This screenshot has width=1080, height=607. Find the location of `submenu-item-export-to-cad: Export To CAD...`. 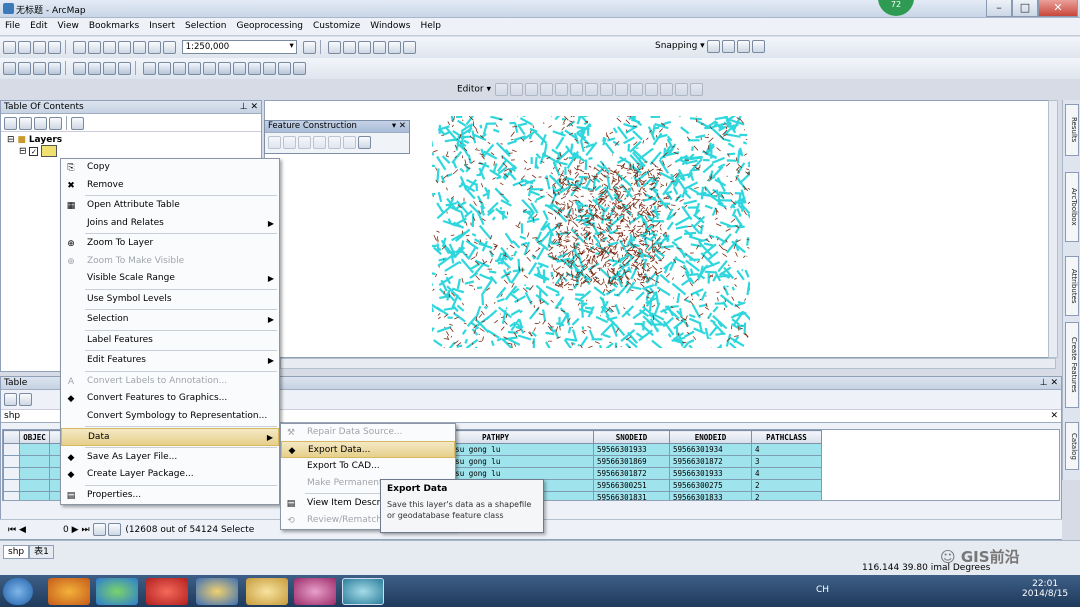

submenu-item-export-to-cad: Export To CAD... is located at coordinates (368, 466).